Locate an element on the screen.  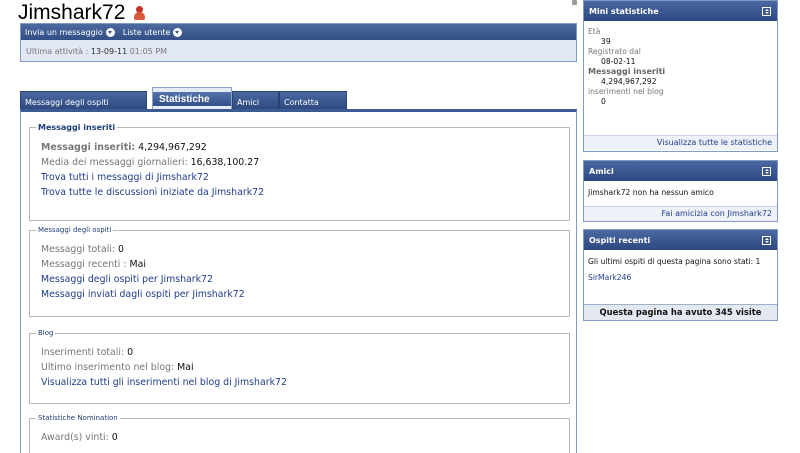
visit-count: Questa pagina ha avuto 345 visite is located at coordinates (680, 312).